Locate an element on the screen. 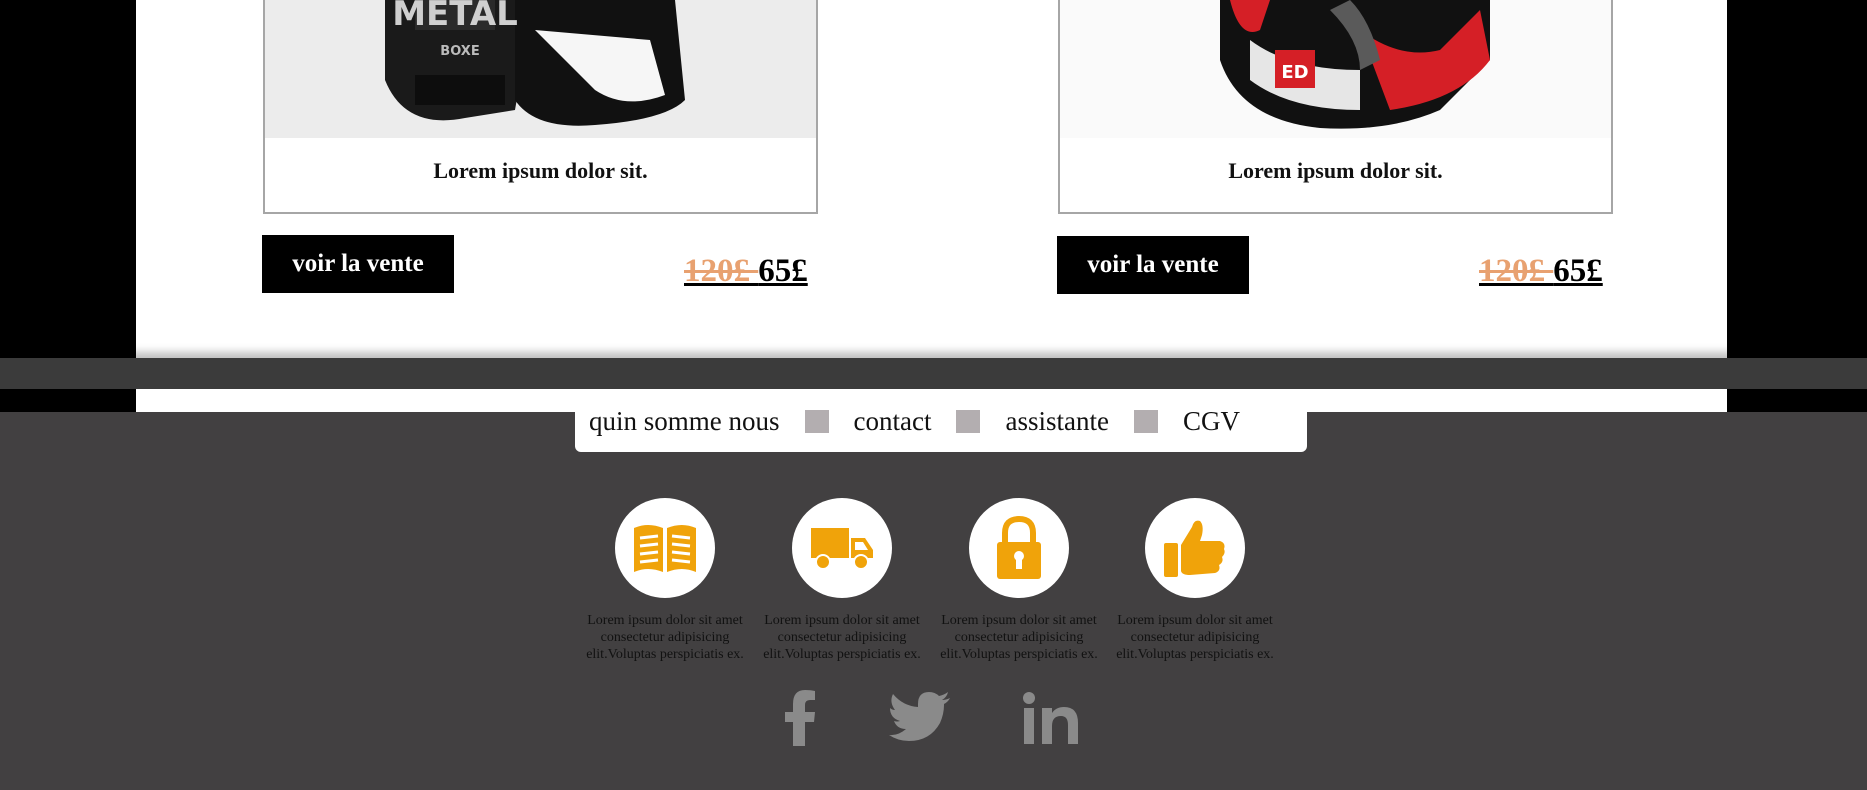  social-twitter is located at coordinates (920, 718).